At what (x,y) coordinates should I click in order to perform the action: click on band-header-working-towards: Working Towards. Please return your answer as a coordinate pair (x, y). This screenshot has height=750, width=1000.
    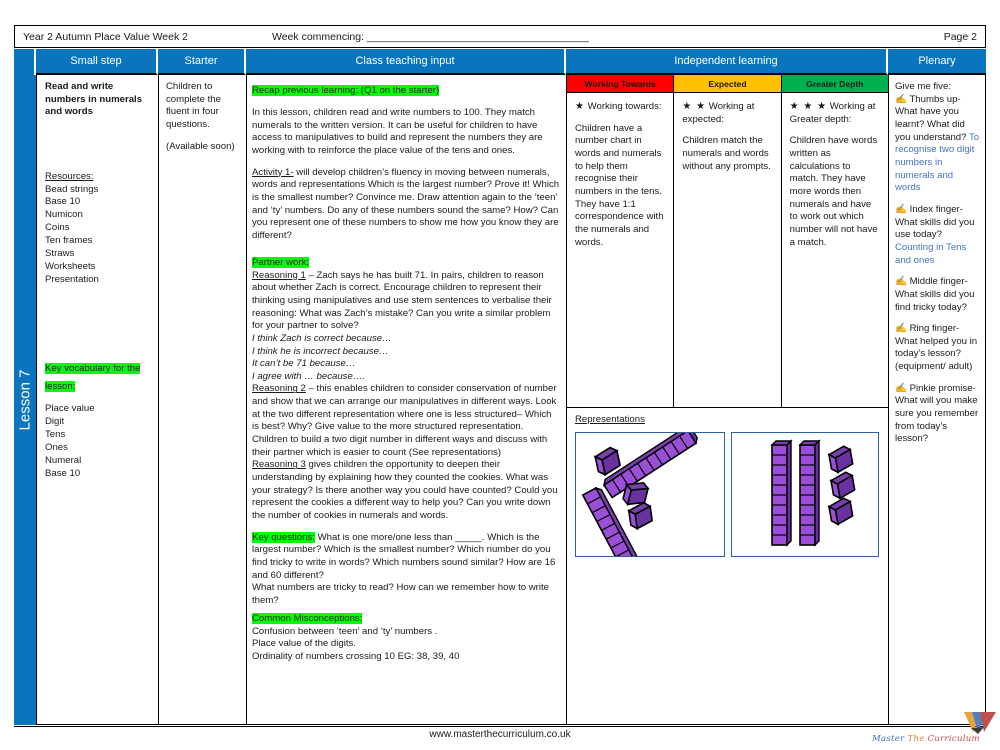
    Looking at the image, I should click on (621, 84).